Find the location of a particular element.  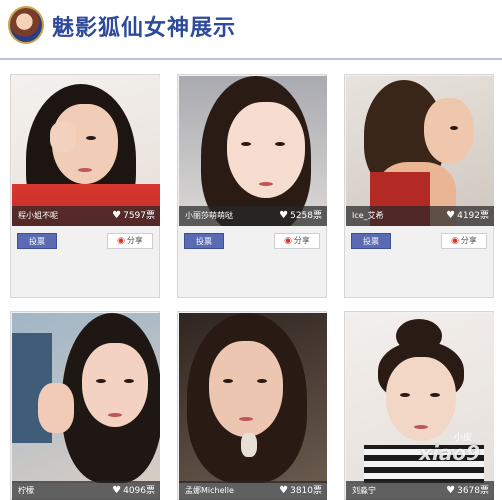

contestant-name: 程小姐不呢 is located at coordinates (38, 215).